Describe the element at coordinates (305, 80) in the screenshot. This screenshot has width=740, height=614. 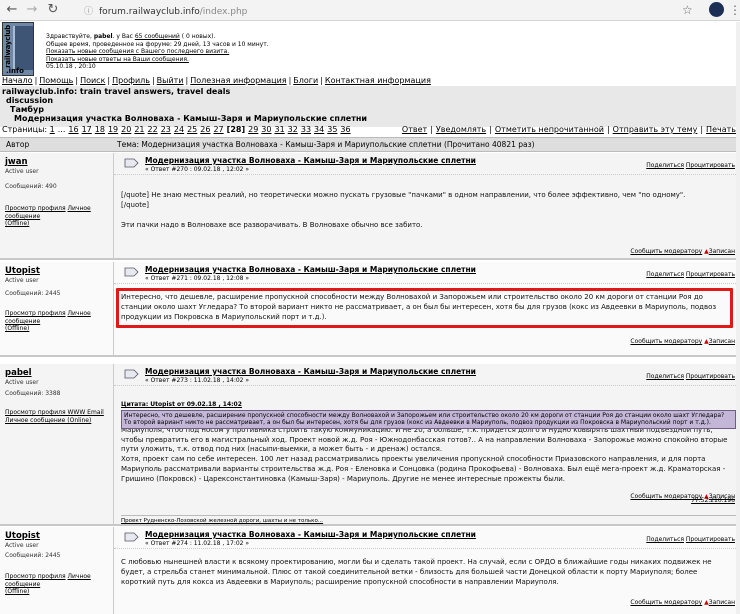
I see `menu-blogs: Блоги` at that location.